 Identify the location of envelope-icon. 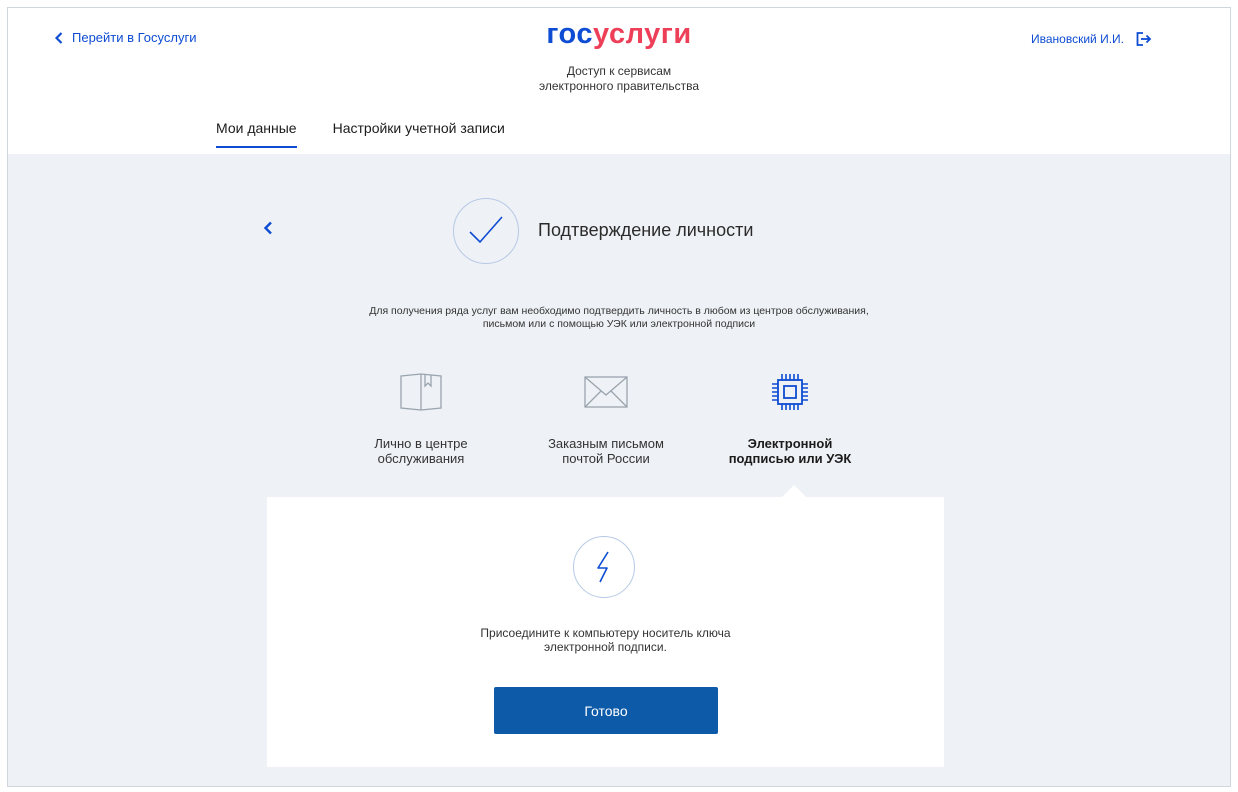
(606, 392).